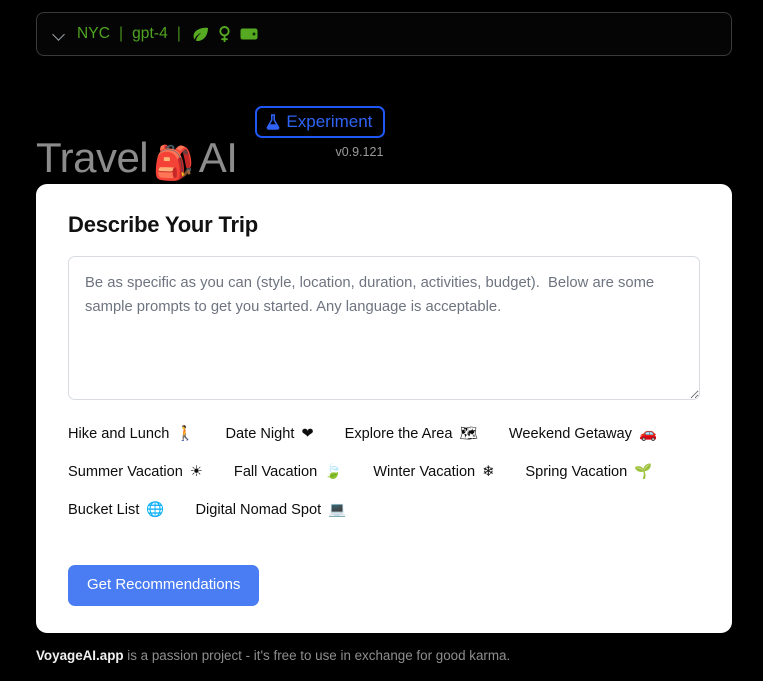  I want to click on heart-icon: ❤, so click(307, 433).